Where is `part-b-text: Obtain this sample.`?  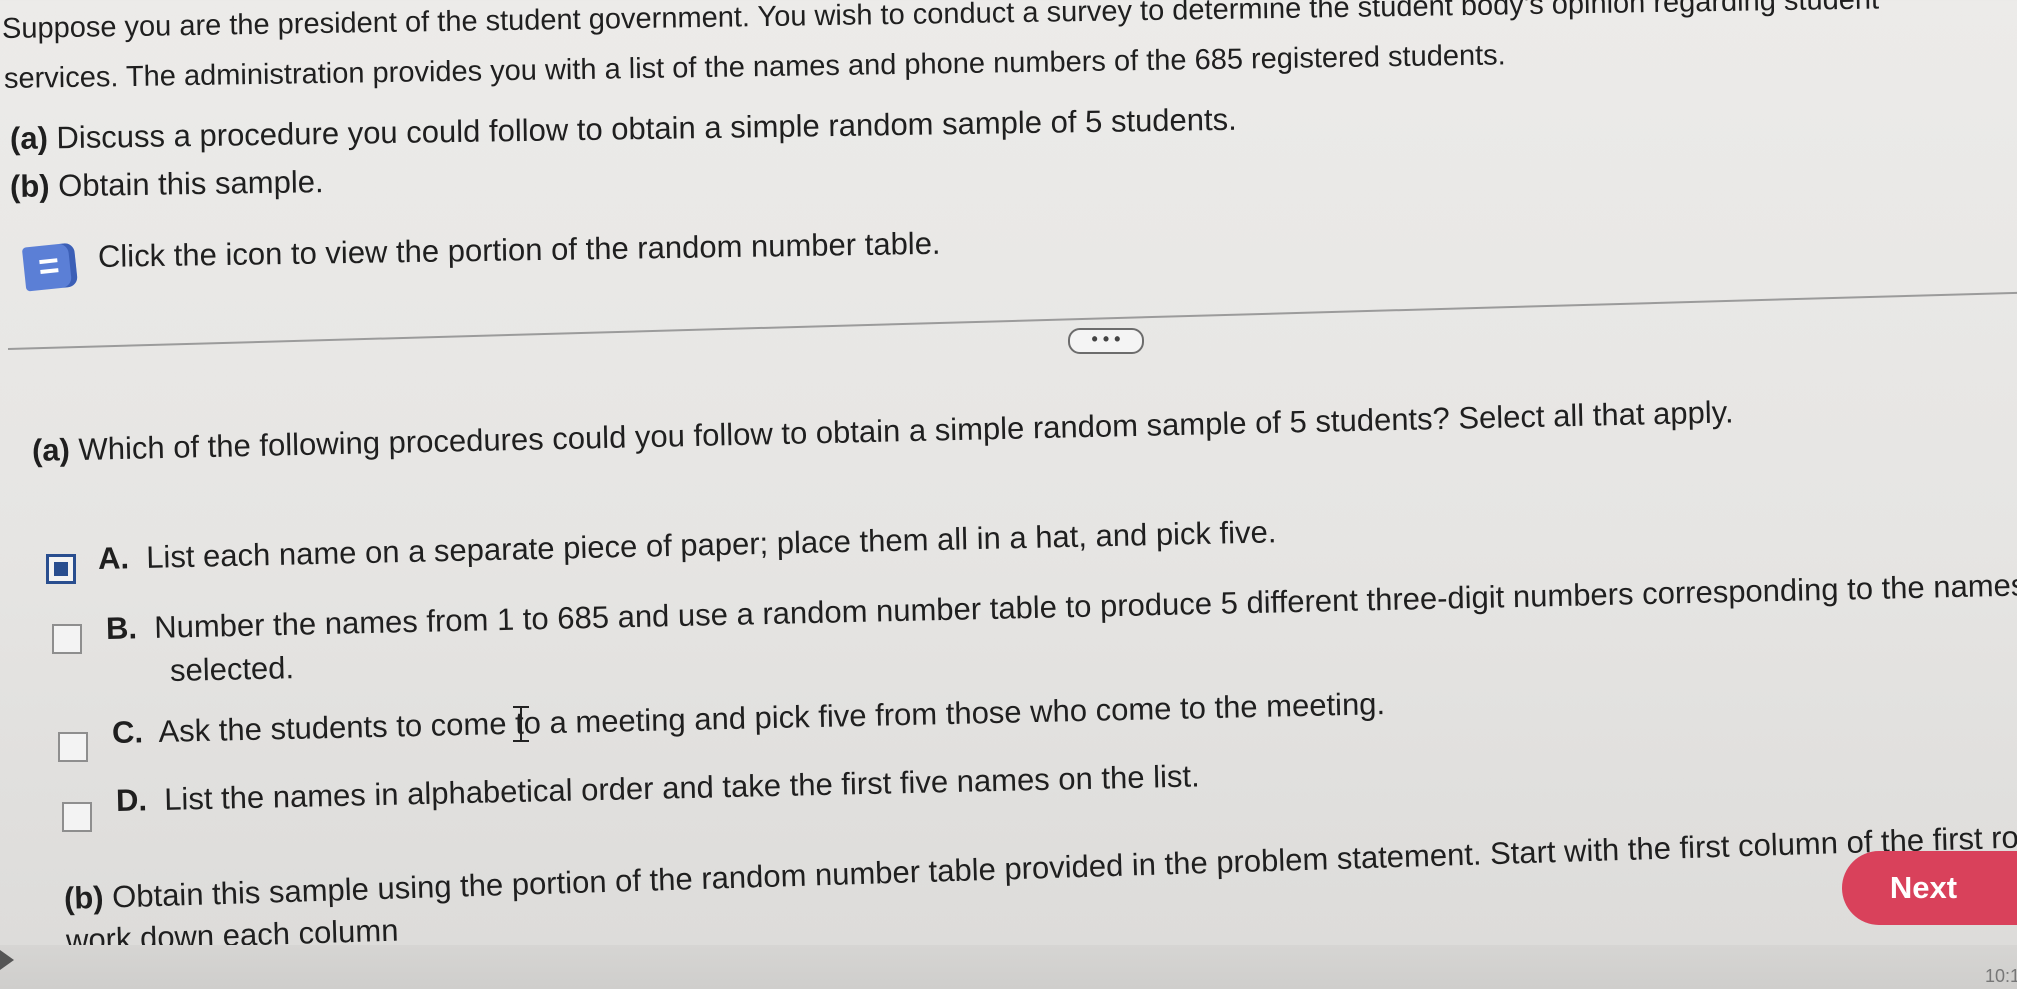 part-b-text: Obtain this sample. is located at coordinates (190, 184).